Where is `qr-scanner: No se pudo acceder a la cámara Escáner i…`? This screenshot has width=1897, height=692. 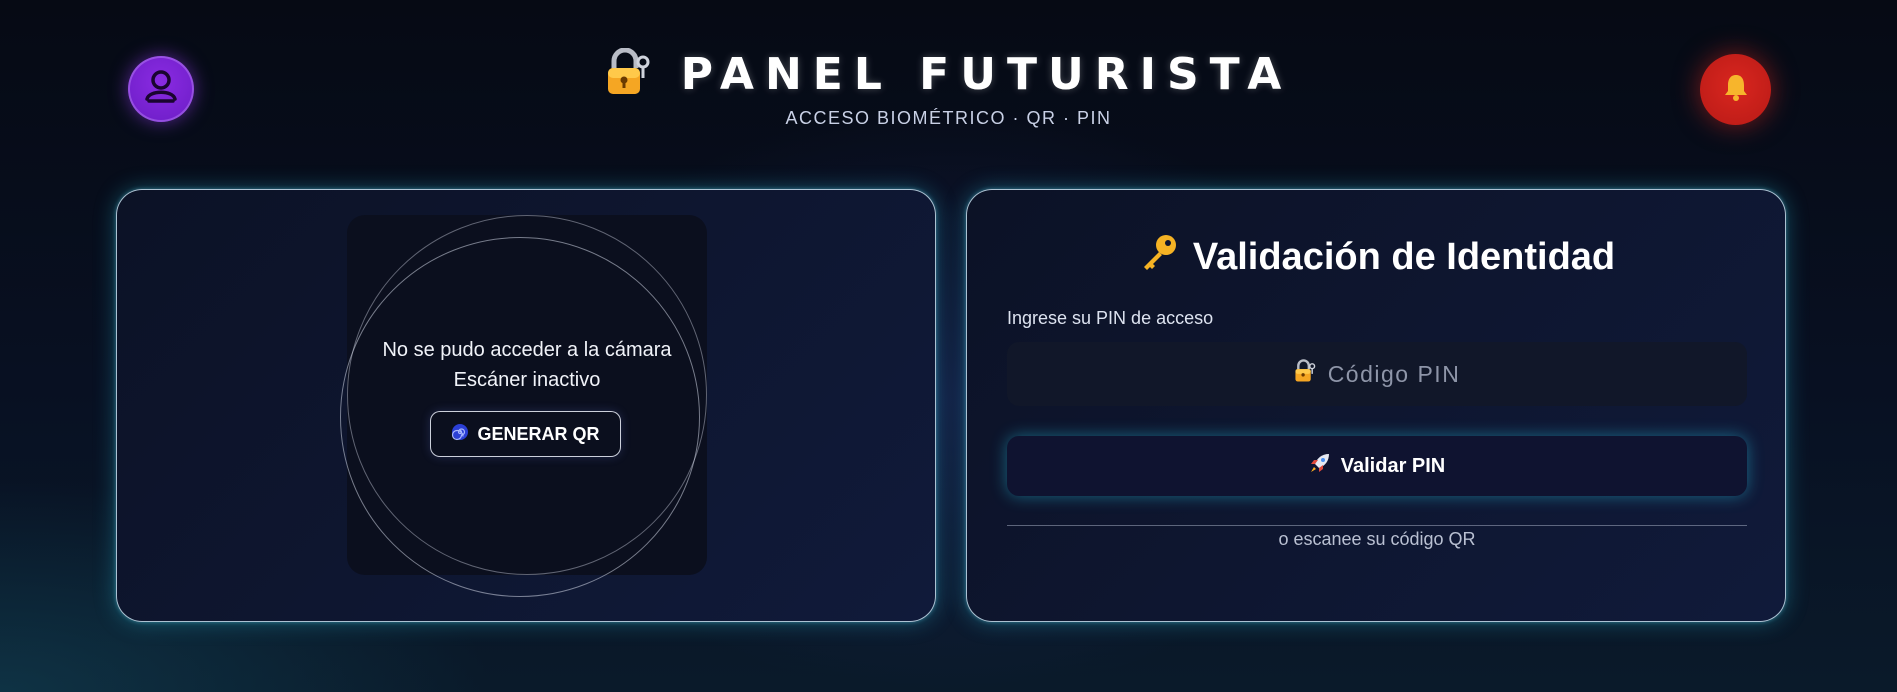
qr-scanner: No se pudo acceder a la cámara Escáner i… is located at coordinates (523, 406).